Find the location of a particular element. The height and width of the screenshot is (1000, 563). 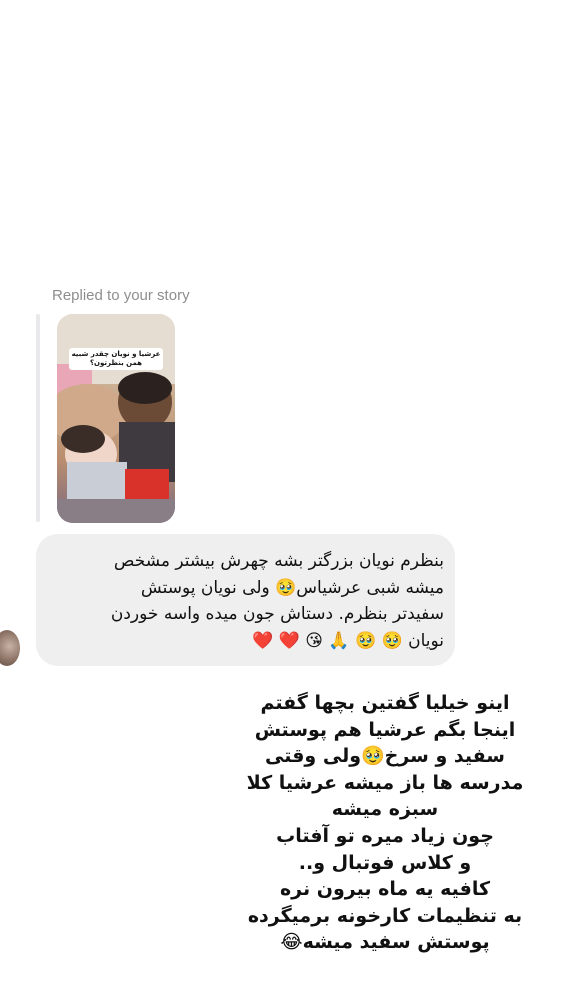

reply-label: Replied to your story is located at coordinates (121, 295).